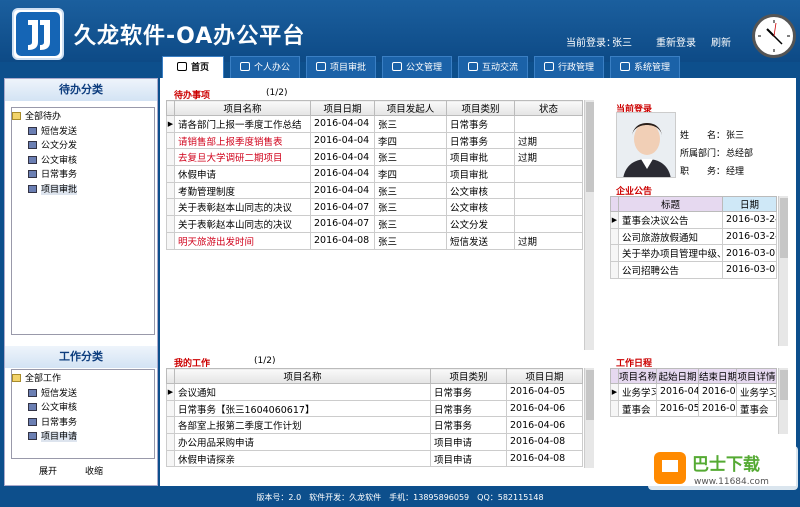  Describe the element at coordinates (749, 253) in the screenshot. I see `cell-date: 2016-03-07` at that location.